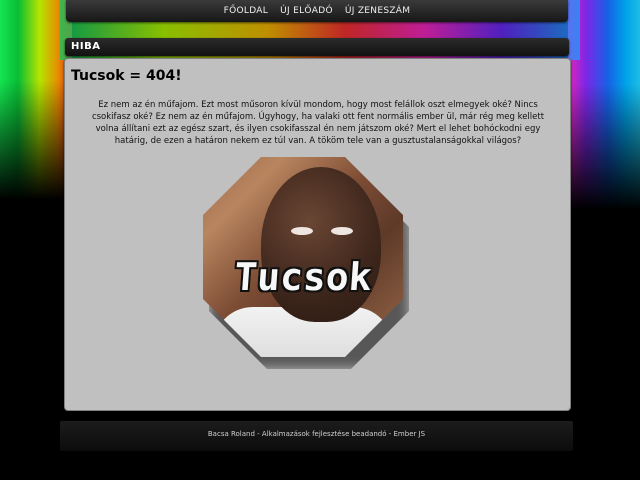  I want to click on top-navigation: FŐOLDAL ÚJ ELŐADÓ ÚJ ZENESZÁM, so click(317, 11).